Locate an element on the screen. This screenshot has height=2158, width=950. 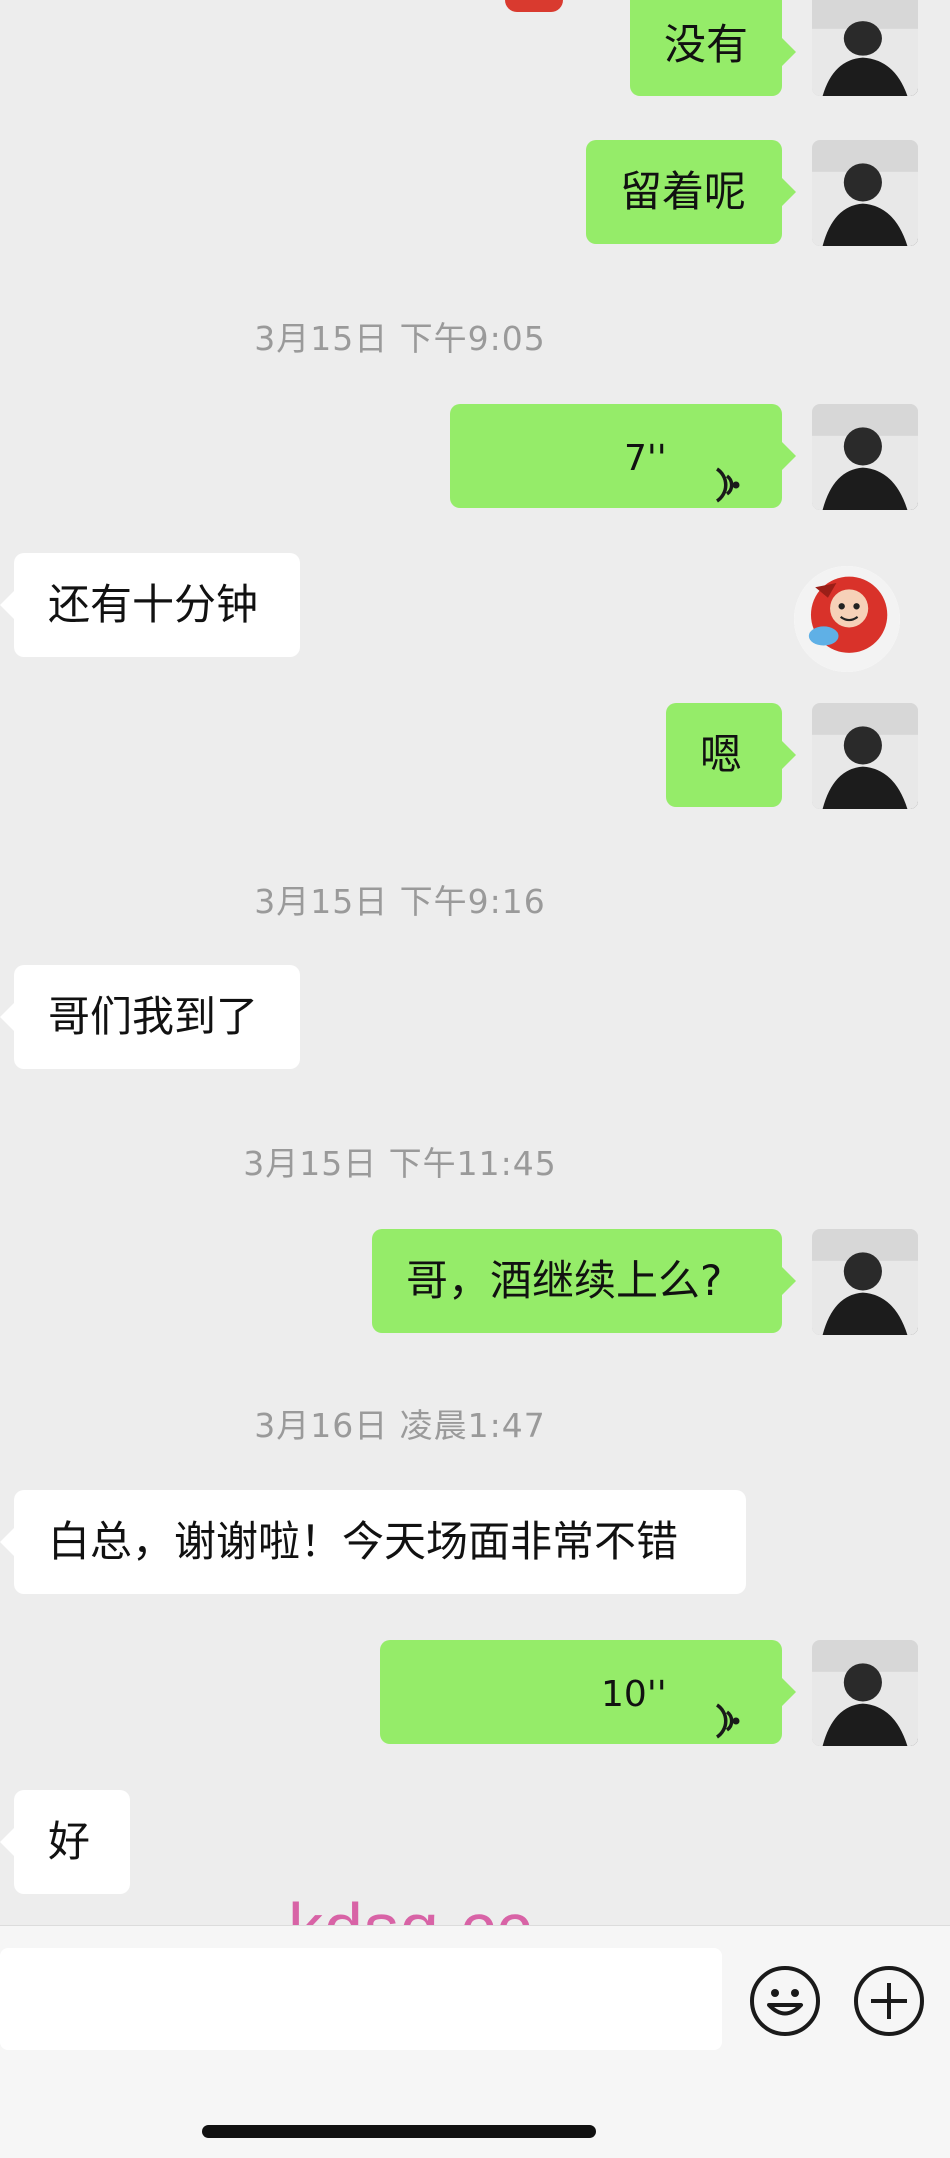
timestamp: 3月15日 下午9:05 is located at coordinates (400, 338).